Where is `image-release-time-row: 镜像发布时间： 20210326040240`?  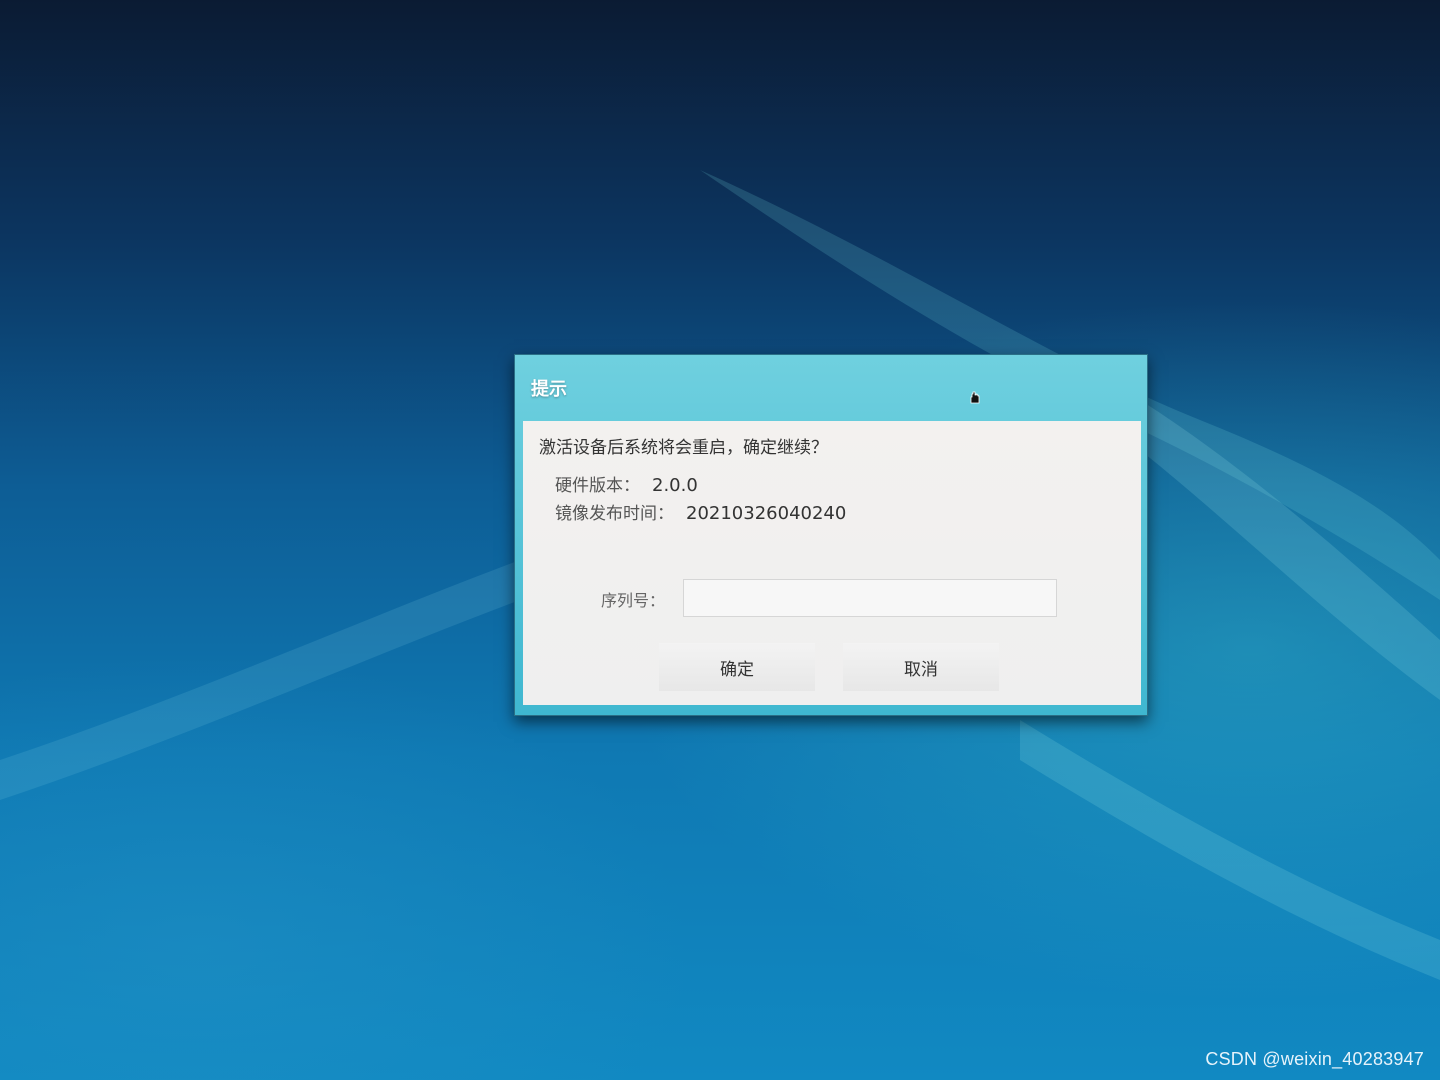 image-release-time-row: 镜像发布时间： 20210326040240 is located at coordinates (700, 511).